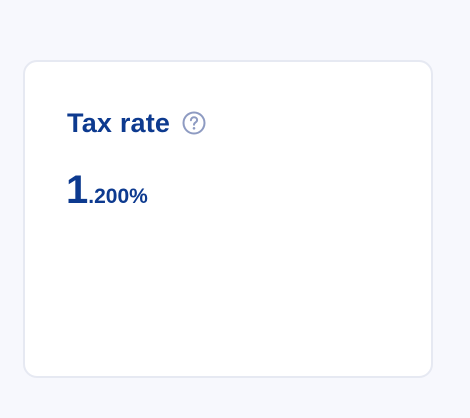  What do you see at coordinates (119, 123) in the screenshot?
I see `card-title: Tax rate` at bounding box center [119, 123].